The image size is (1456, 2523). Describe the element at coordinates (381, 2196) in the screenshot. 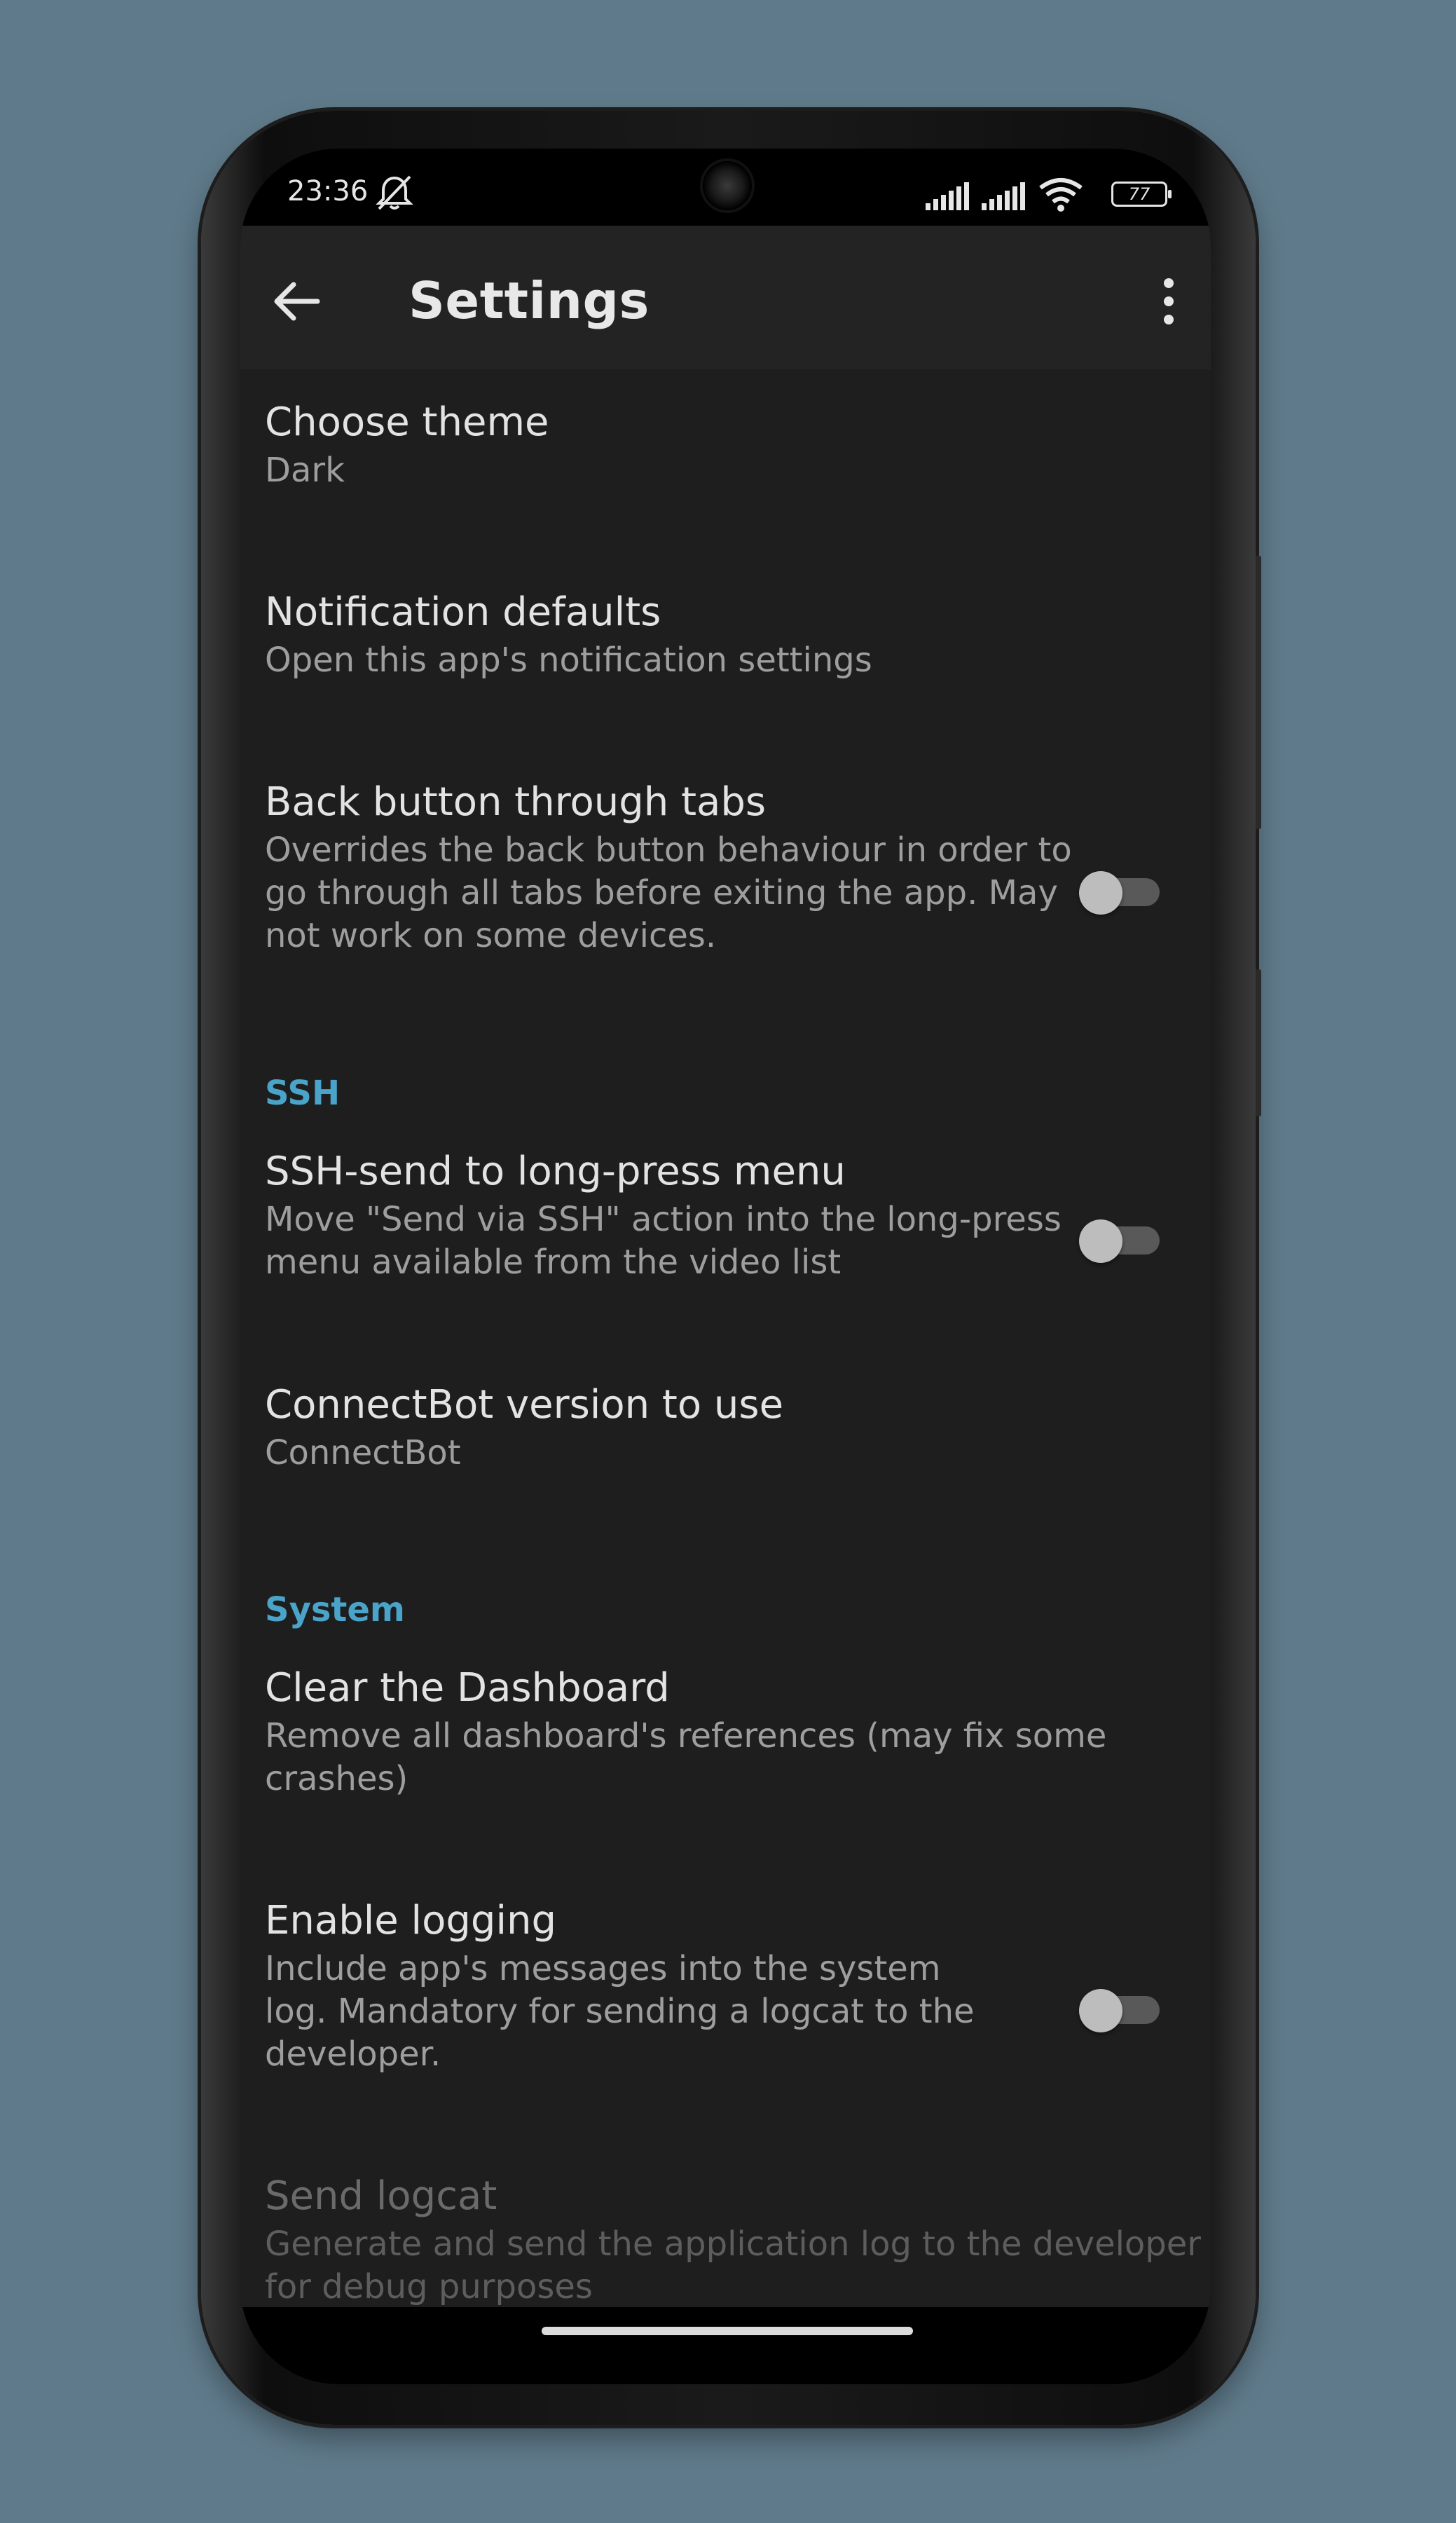

I see `pref-title: Send logcat` at that location.